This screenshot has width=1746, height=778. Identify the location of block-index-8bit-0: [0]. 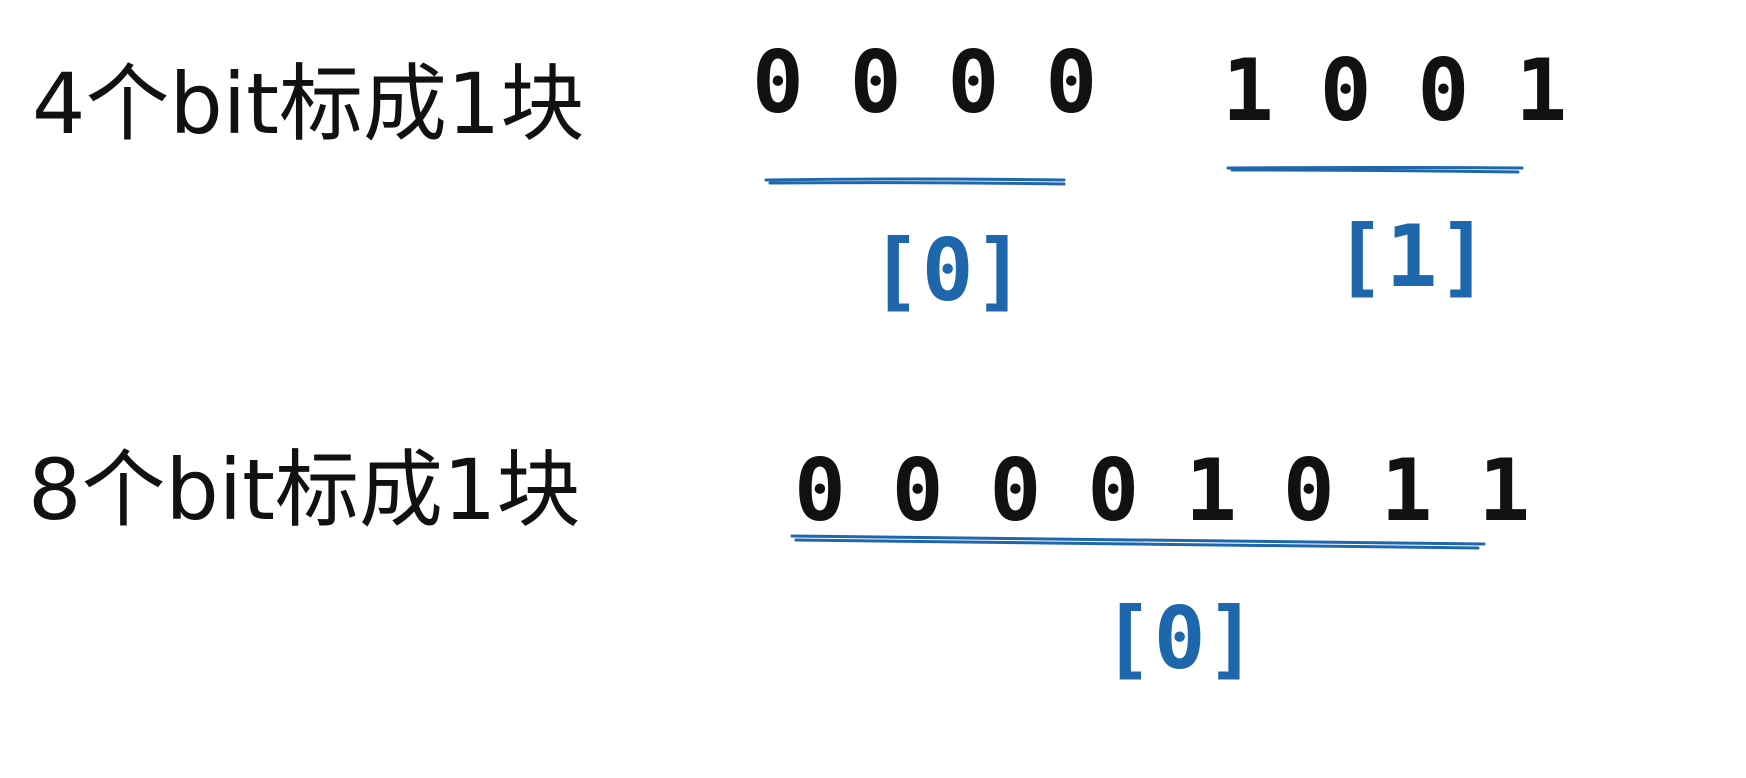
(1180, 639).